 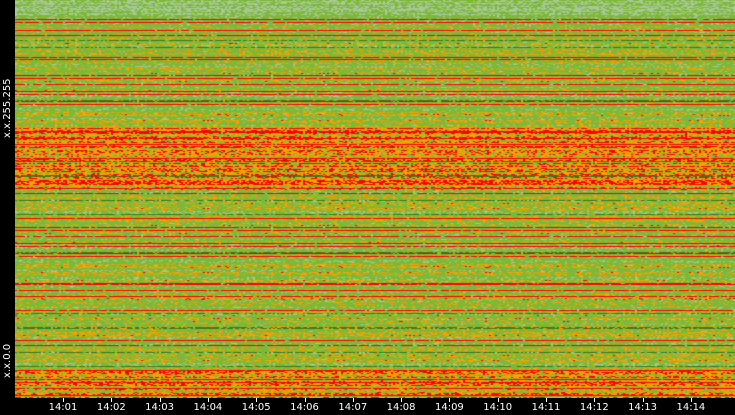 What do you see at coordinates (160, 407) in the screenshot?
I see `x-tick-label: 14:03` at bounding box center [160, 407].